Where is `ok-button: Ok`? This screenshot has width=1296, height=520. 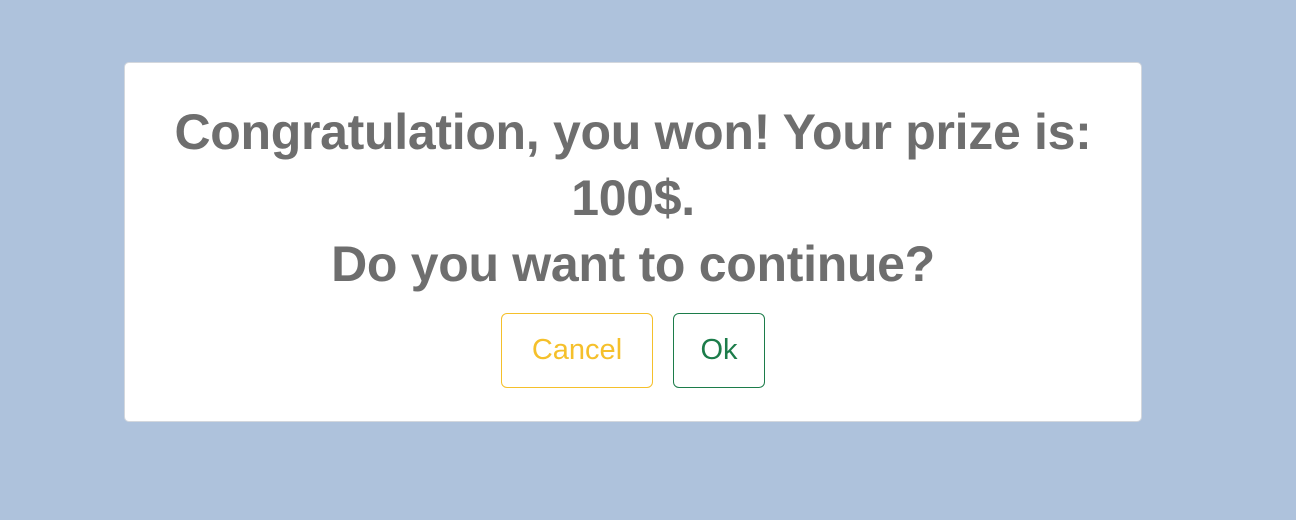
ok-button: Ok is located at coordinates (719, 350).